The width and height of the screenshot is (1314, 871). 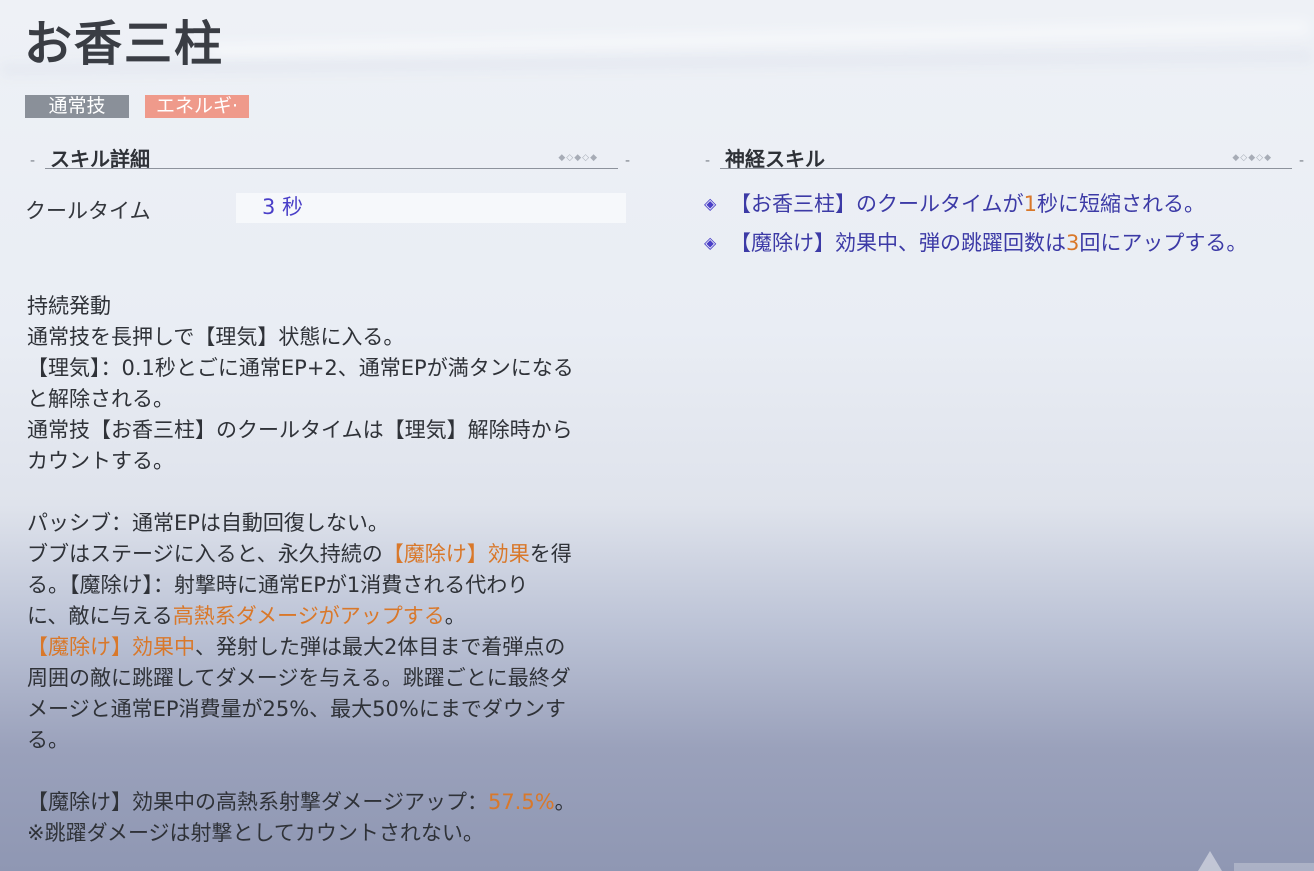 What do you see at coordinates (100, 461) in the screenshot?
I see `desc-line: カウントする。` at bounding box center [100, 461].